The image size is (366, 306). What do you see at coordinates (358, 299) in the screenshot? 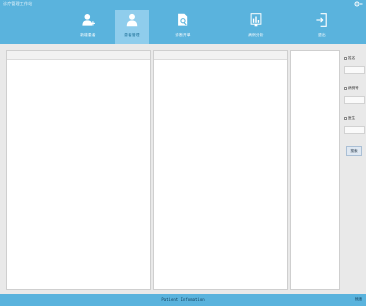
I see `status-right-text: 就绪` at bounding box center [358, 299].